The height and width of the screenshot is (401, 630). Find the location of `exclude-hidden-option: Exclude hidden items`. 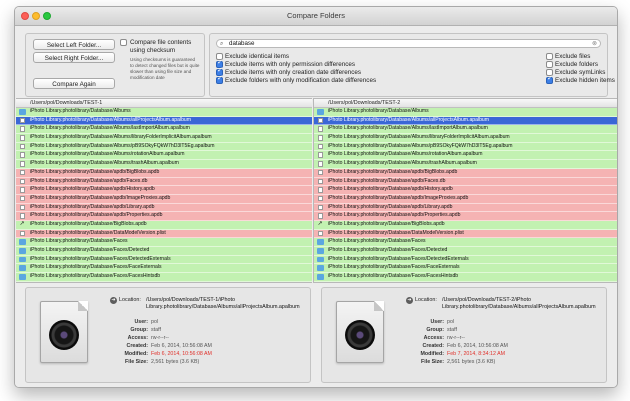

exclude-hidden-option: Exclude hidden items is located at coordinates (580, 79).